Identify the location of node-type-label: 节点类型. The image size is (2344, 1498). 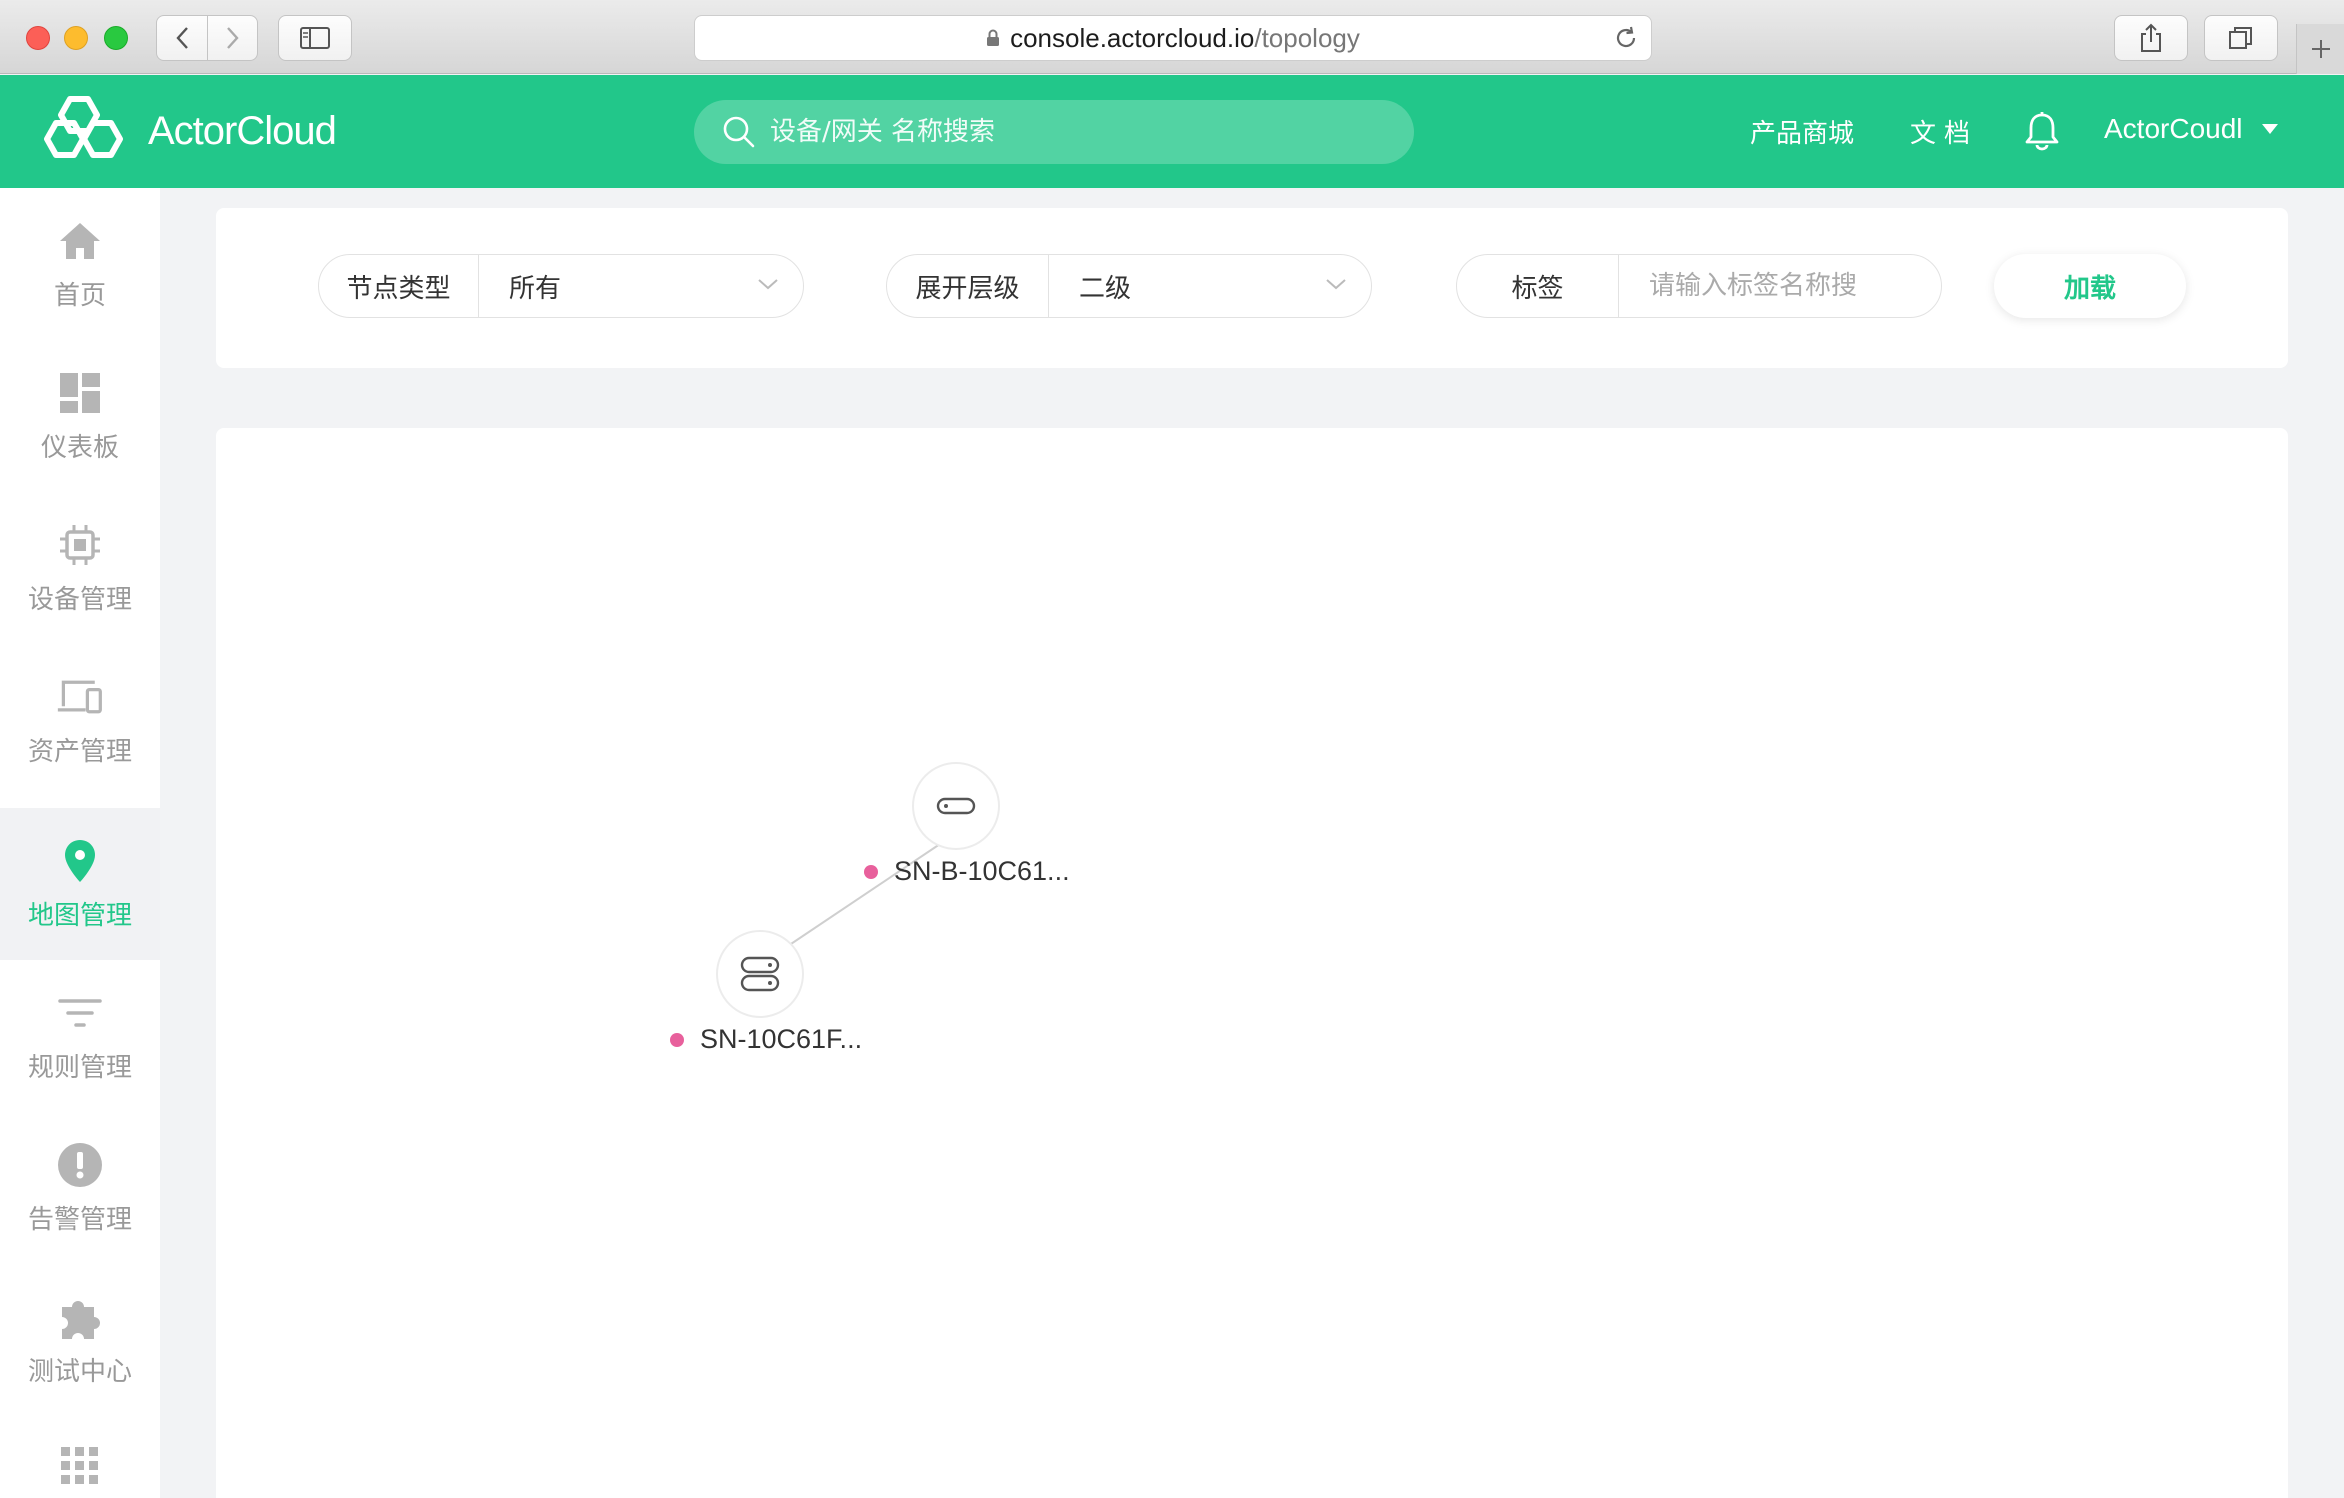
(399, 286).